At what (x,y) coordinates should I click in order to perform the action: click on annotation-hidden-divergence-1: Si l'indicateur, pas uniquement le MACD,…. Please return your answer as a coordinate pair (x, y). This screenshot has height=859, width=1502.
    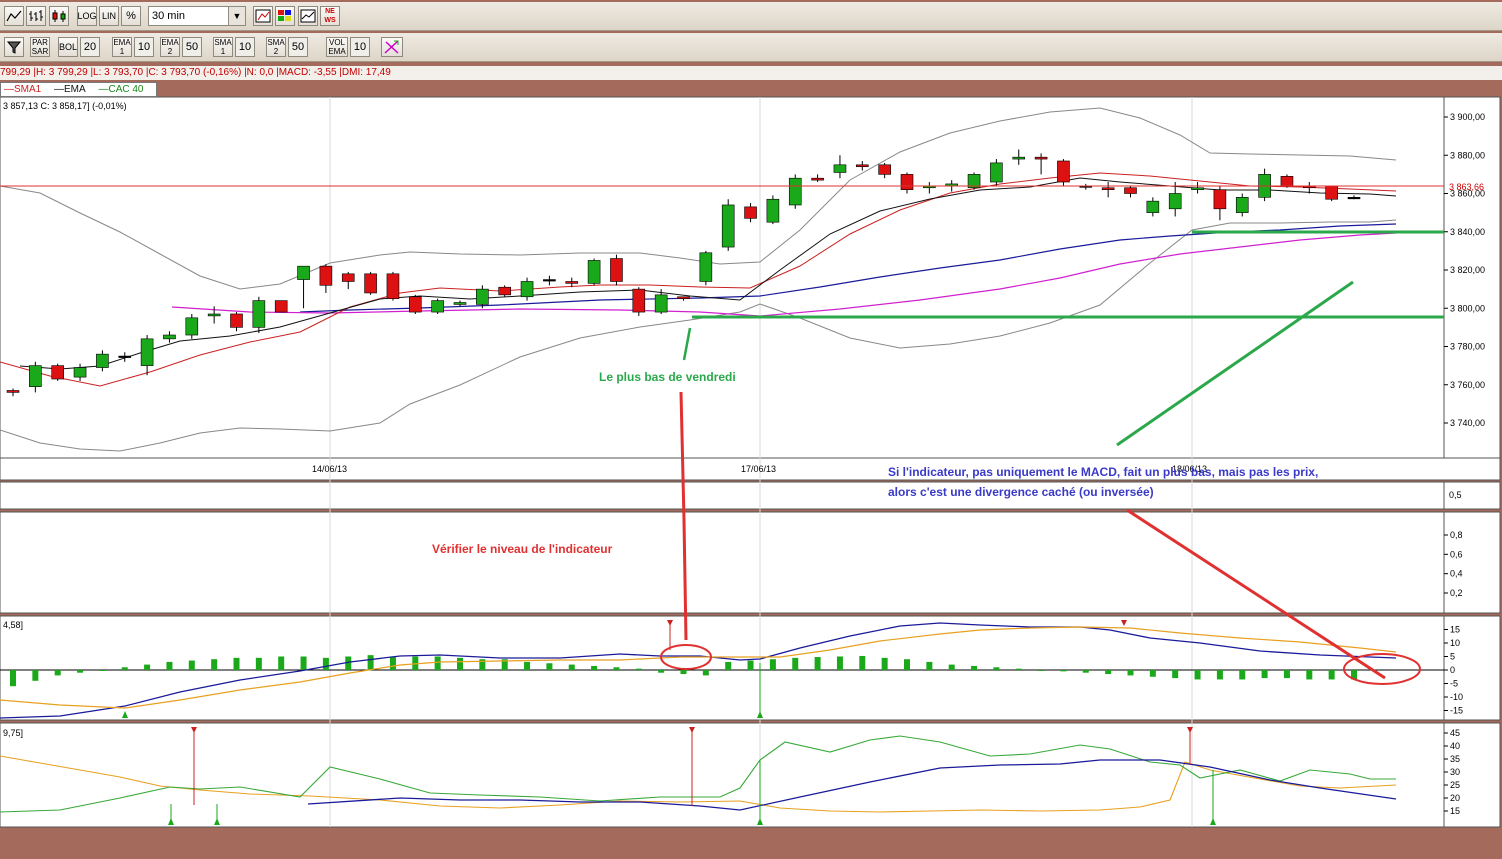
    Looking at the image, I should click on (1103, 472).